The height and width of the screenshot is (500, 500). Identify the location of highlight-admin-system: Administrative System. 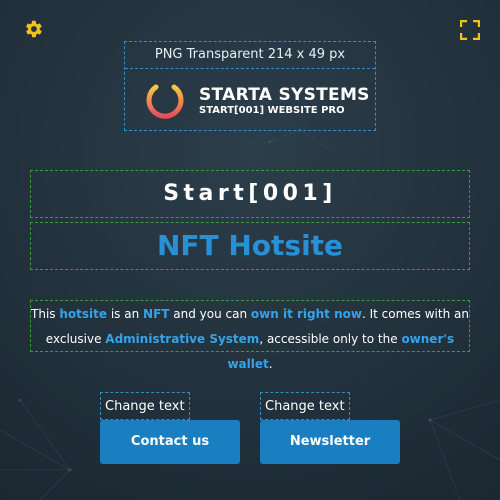
(182, 339).